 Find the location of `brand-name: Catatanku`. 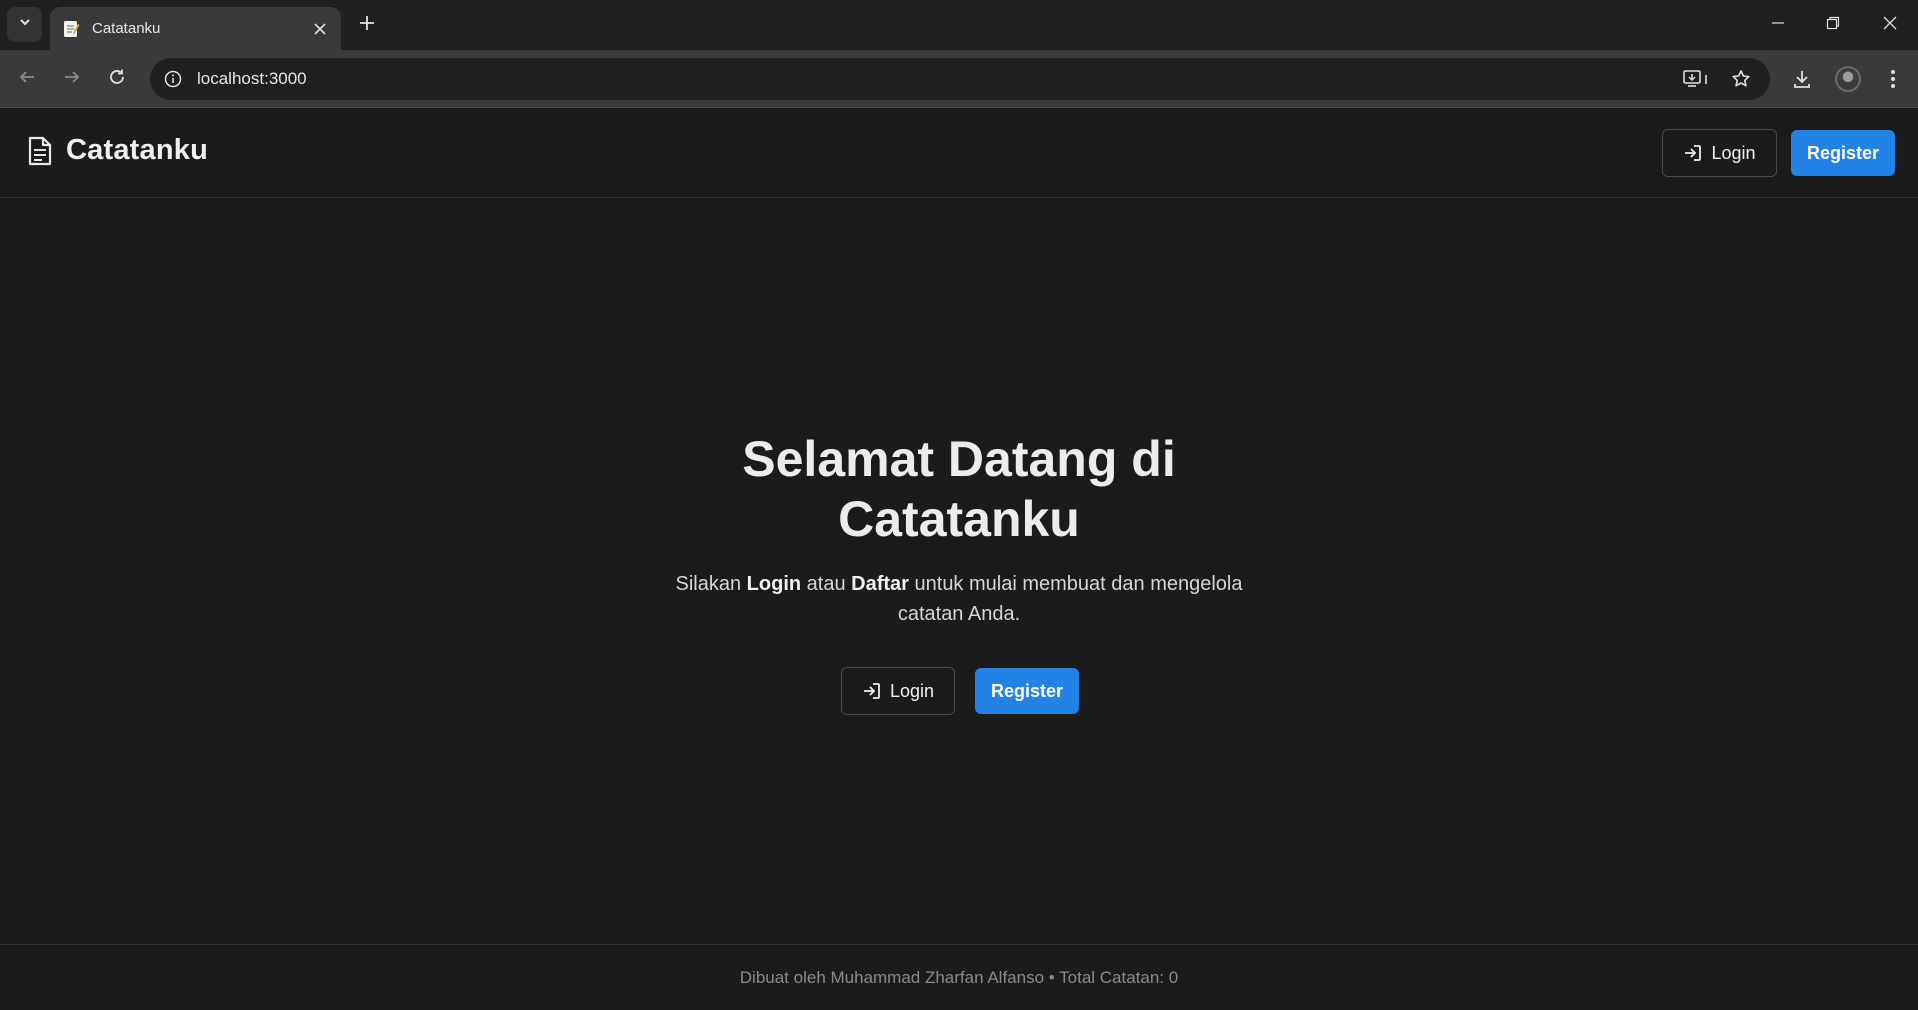

brand-name: Catatanku is located at coordinates (137, 150).